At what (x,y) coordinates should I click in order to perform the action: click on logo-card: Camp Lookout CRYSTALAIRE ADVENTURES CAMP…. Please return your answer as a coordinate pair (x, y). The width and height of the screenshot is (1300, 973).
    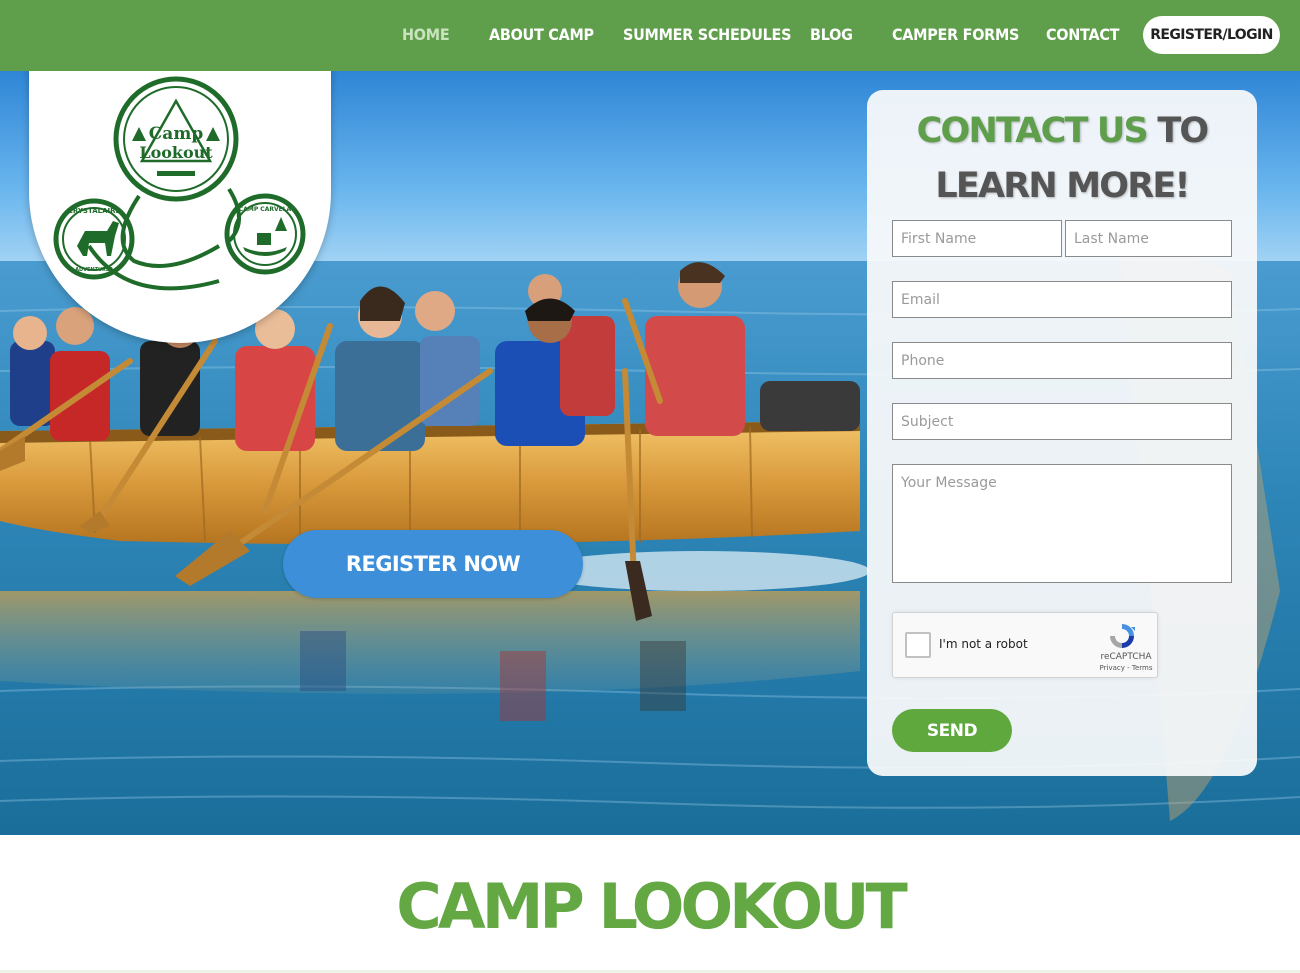
    Looking at the image, I should click on (180, 207).